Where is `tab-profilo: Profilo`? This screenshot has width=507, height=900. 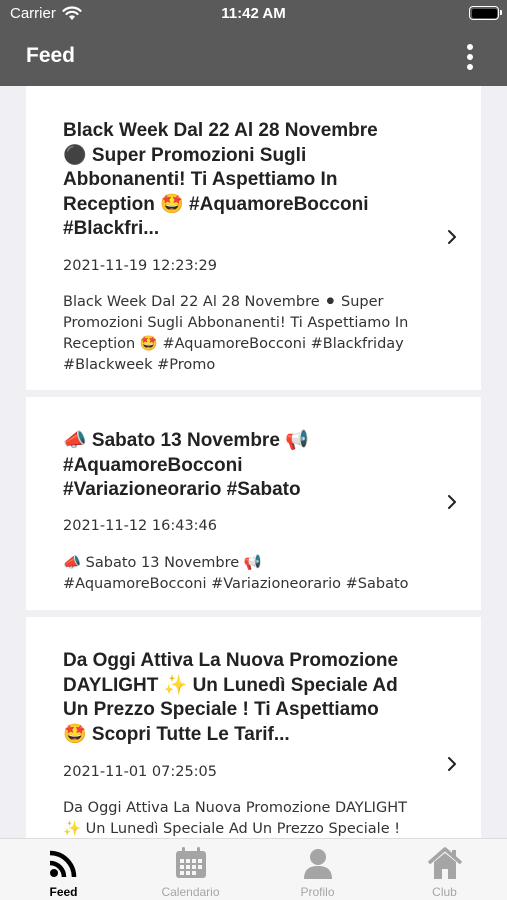
tab-profilo: Profilo is located at coordinates (317, 871).